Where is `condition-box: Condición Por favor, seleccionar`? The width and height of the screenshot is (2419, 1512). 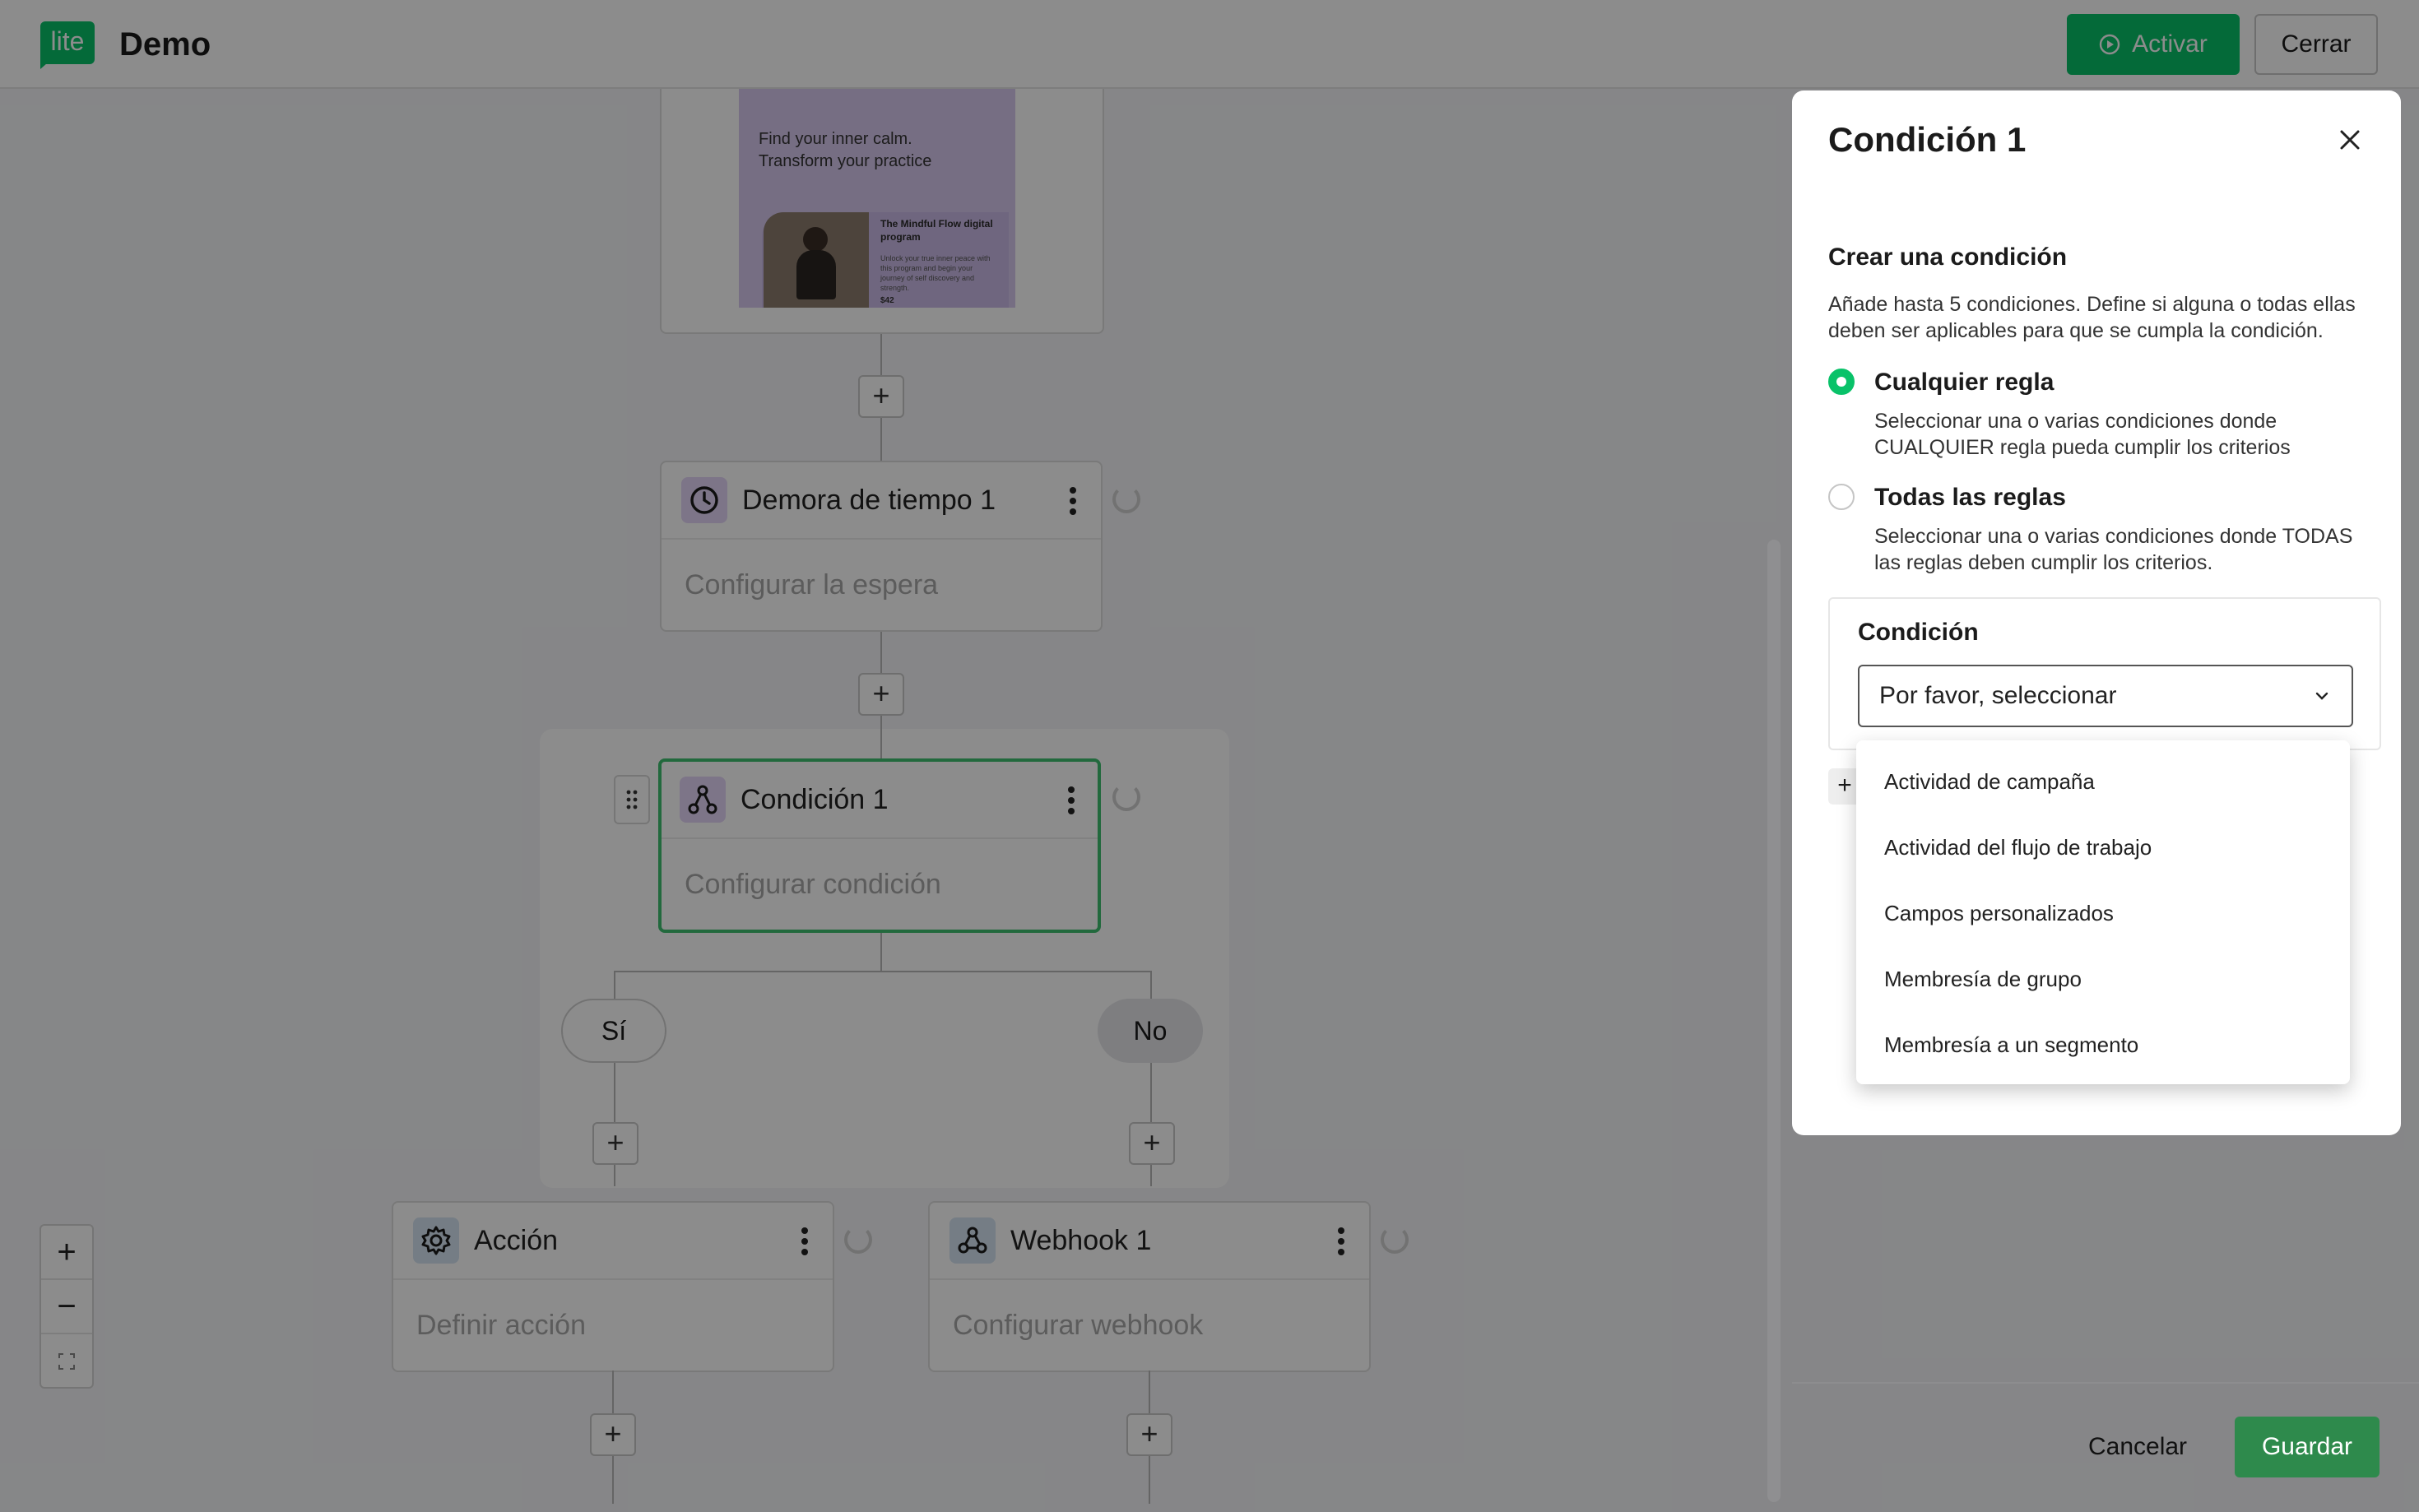 condition-box: Condición Por favor, seleccionar is located at coordinates (2104, 673).